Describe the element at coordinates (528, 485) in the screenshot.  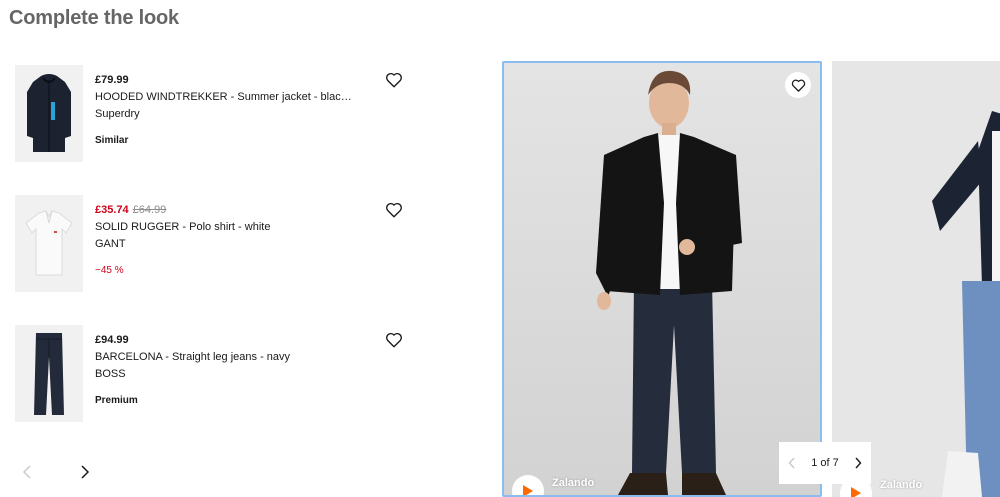
I see `zalando-logo-icon` at that location.